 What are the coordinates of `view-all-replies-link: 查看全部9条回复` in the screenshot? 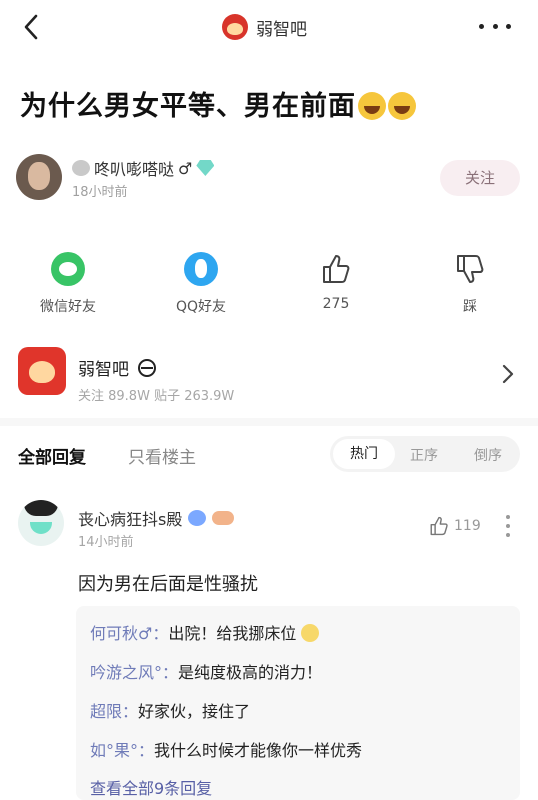 It's located at (151, 787).